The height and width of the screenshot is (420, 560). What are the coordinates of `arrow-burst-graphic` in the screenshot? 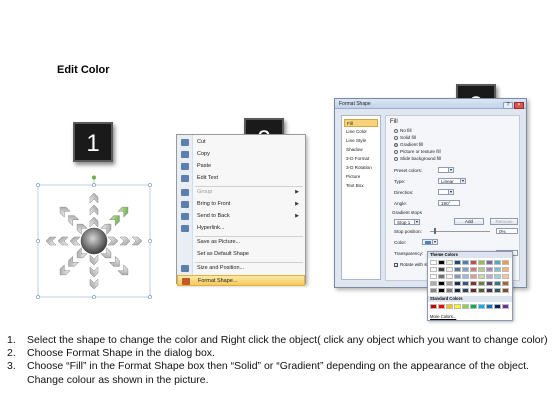 It's located at (94, 237).